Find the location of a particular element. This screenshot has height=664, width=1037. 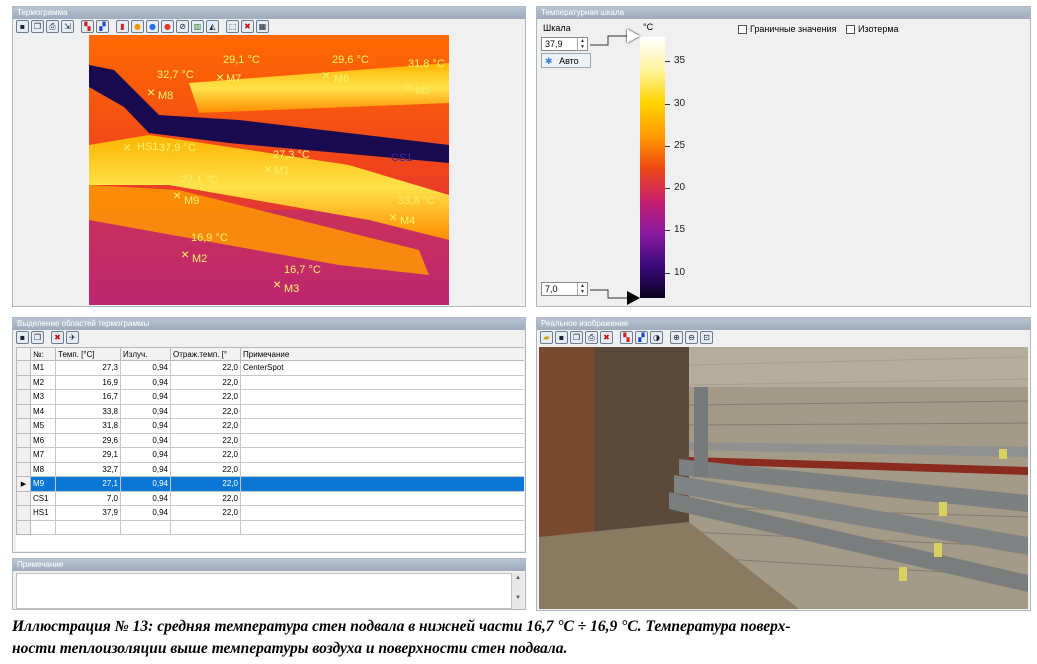

cell-temp: 29,1 is located at coordinates (88, 455).